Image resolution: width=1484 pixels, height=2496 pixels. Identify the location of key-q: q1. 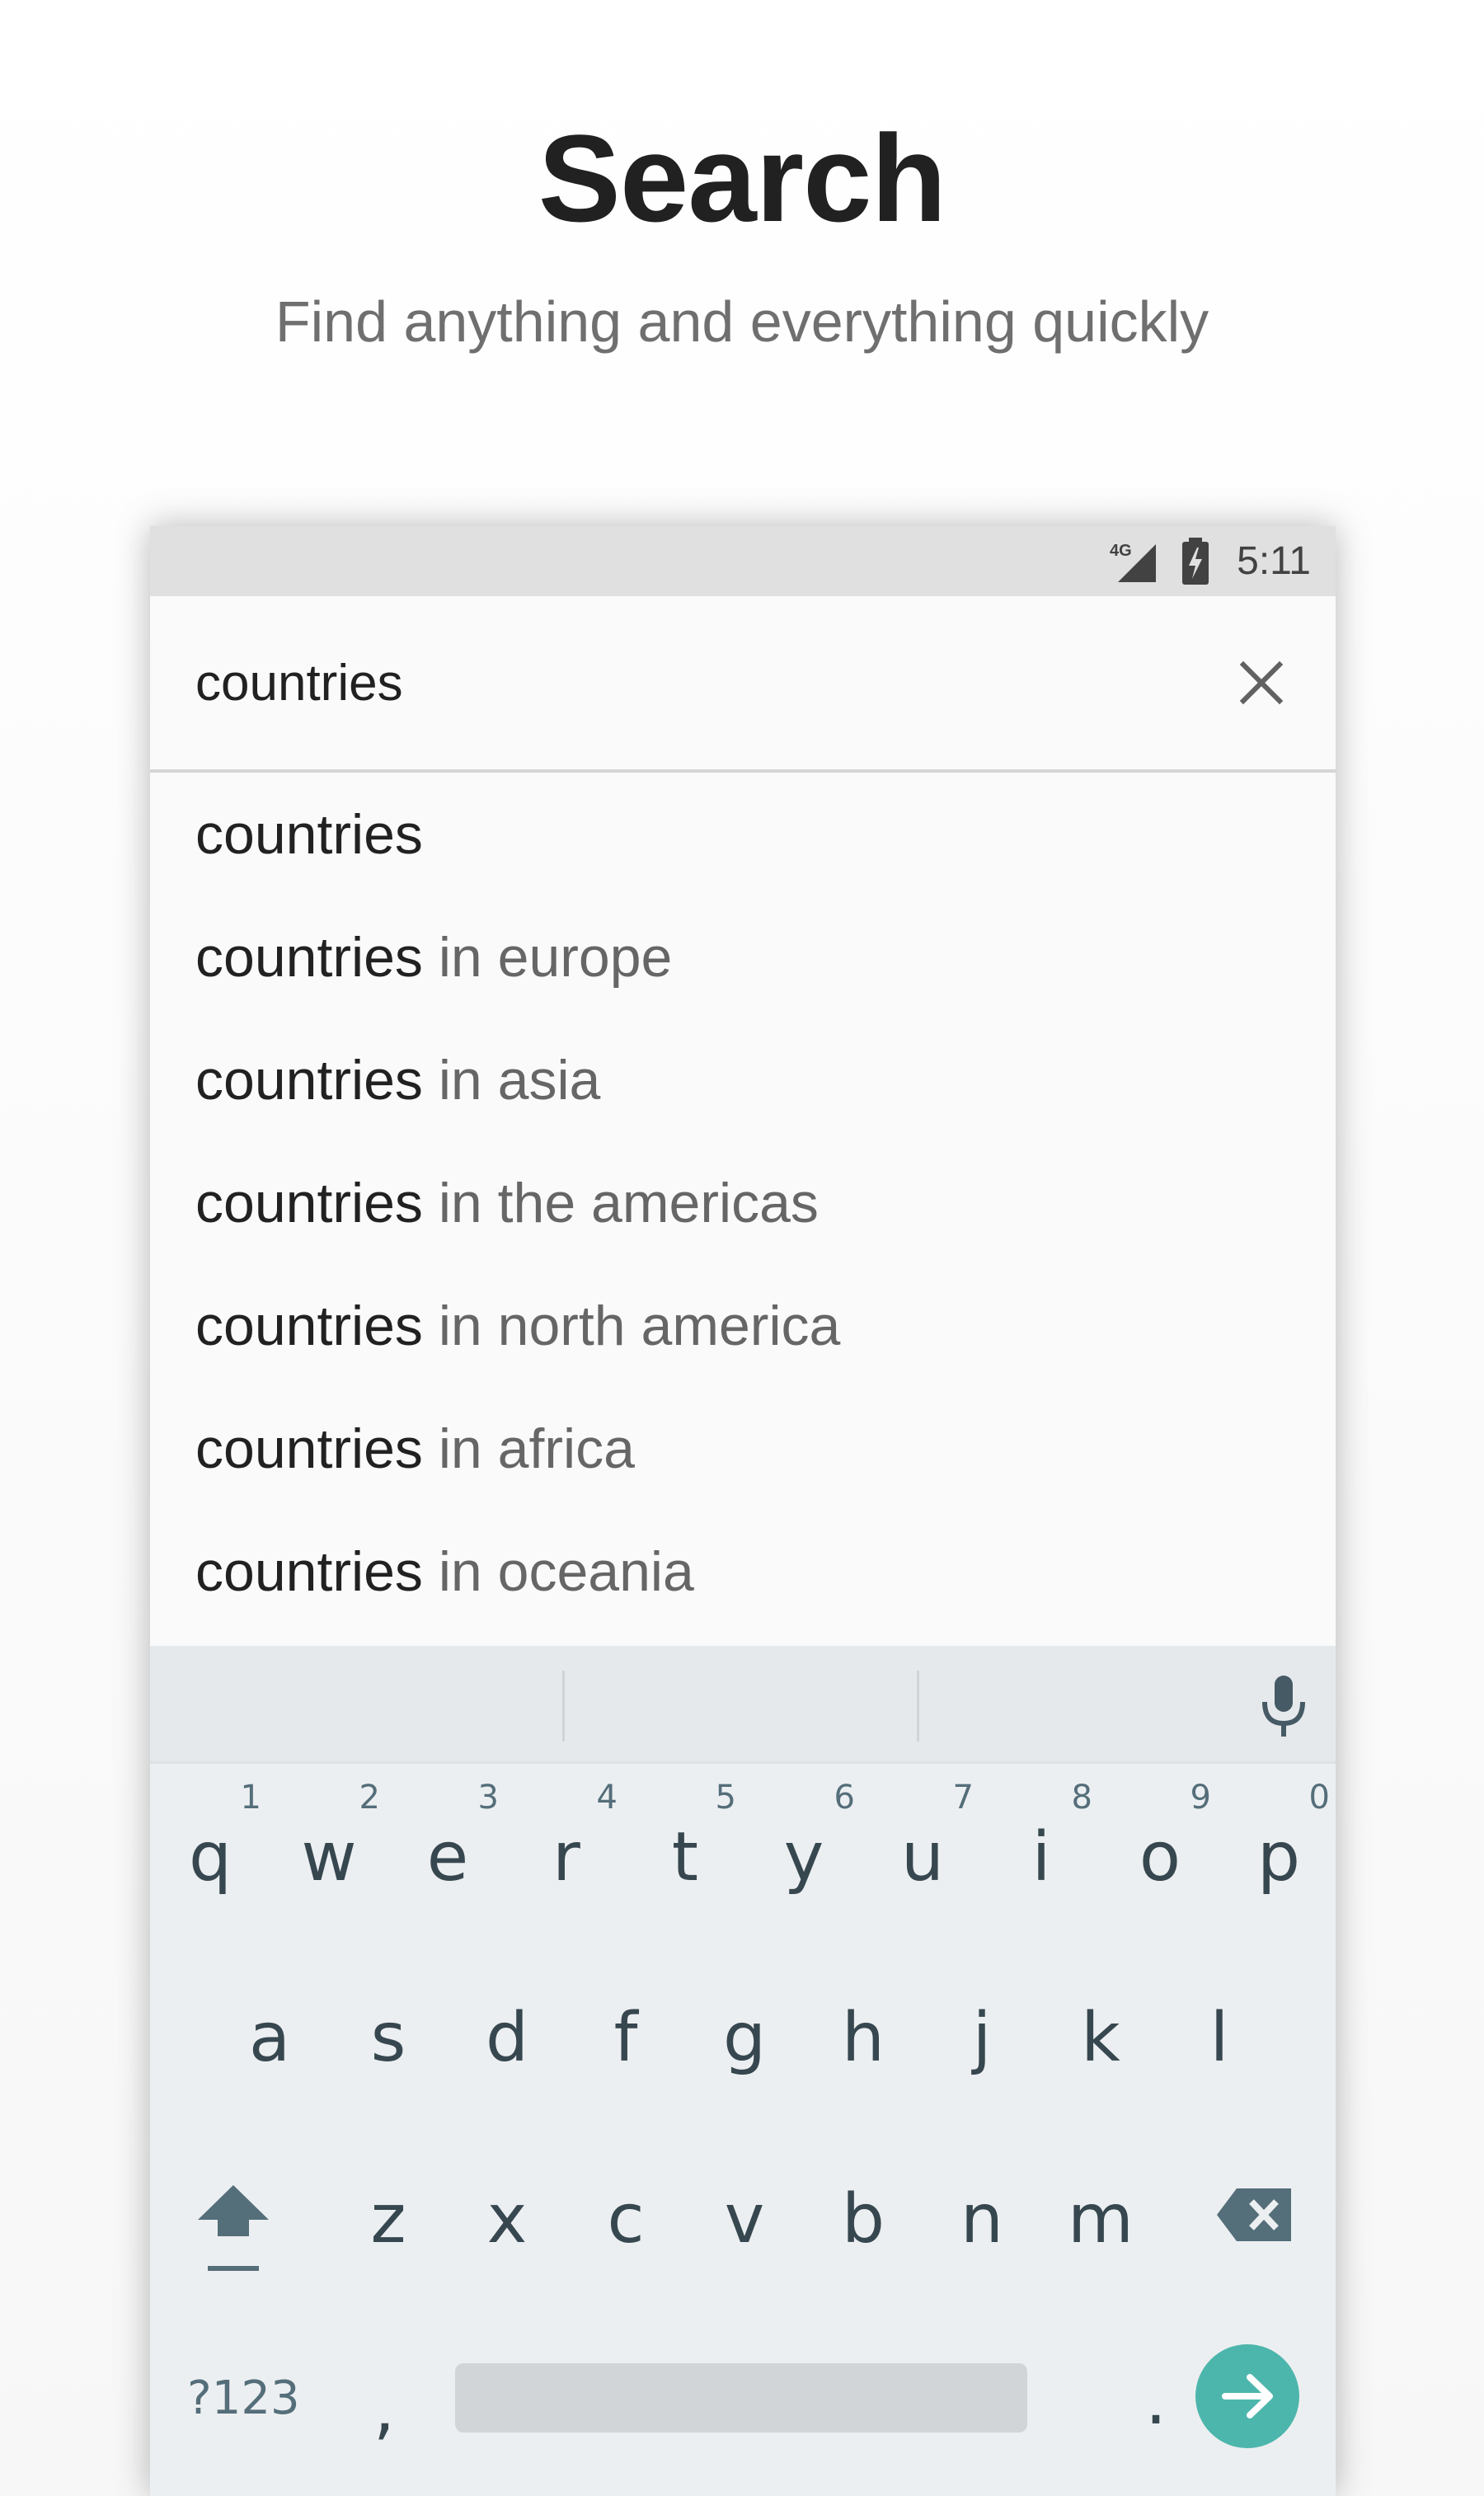
(210, 1838).